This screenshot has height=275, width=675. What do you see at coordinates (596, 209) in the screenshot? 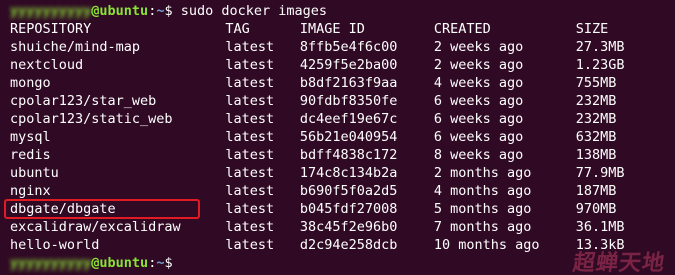
I see `cell-size: 970MB` at bounding box center [596, 209].